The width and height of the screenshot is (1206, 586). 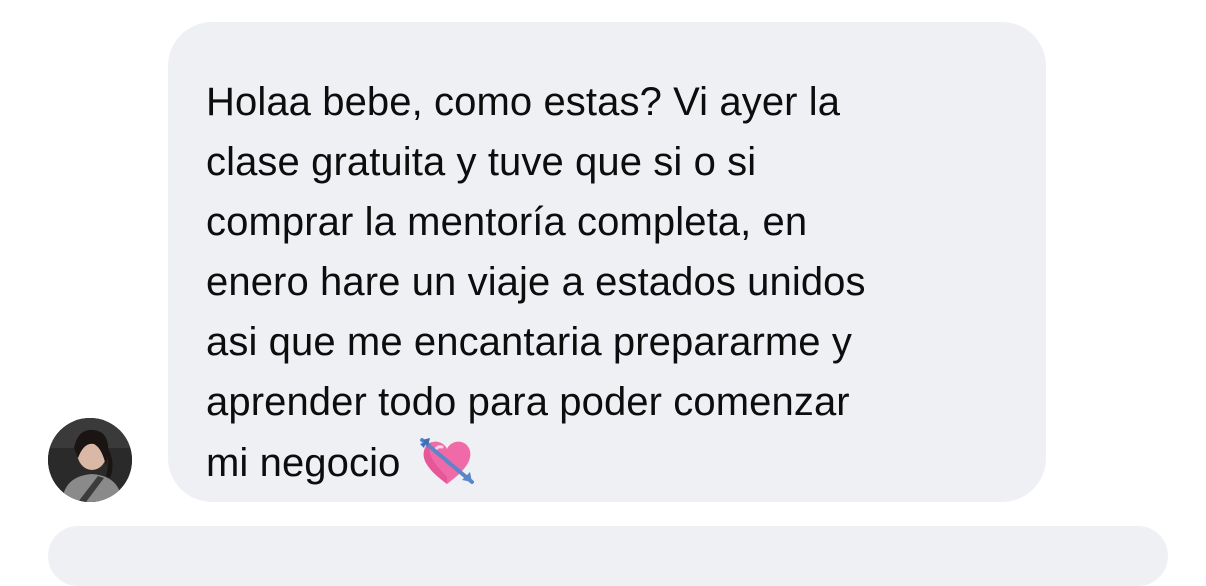 What do you see at coordinates (507, 222) in the screenshot?
I see `message-line: comprar la mentoría completa, en` at bounding box center [507, 222].